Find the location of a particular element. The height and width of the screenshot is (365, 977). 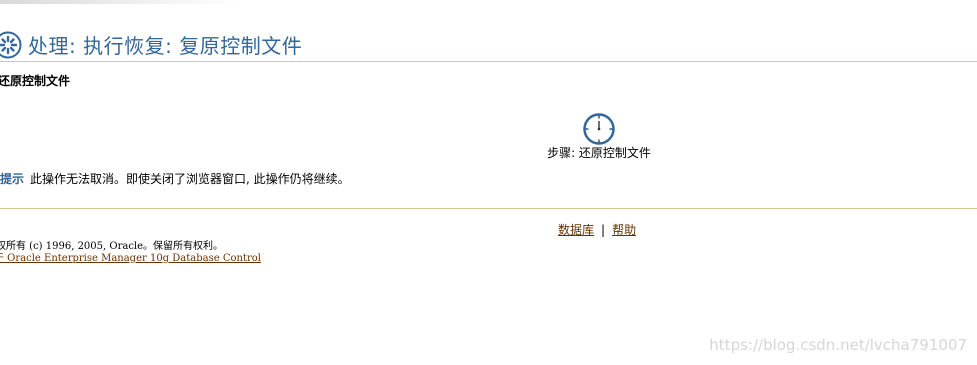

progress-step-label: 步骤: 还原控制文件 is located at coordinates (599, 153).